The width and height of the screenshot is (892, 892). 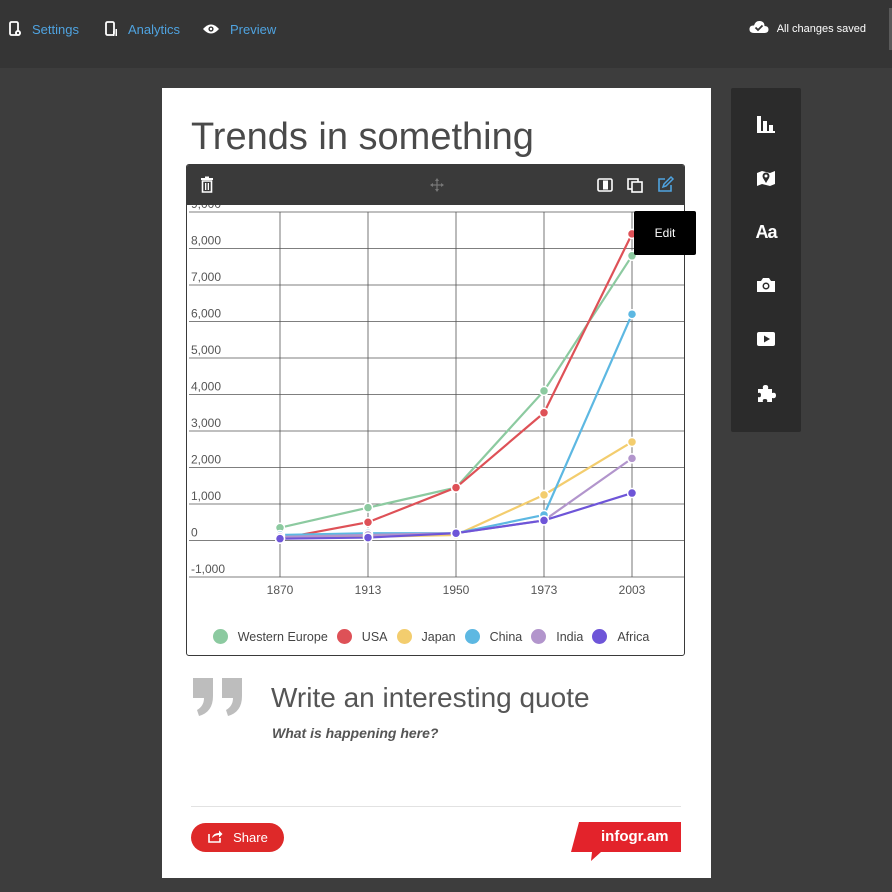 I want to click on y-tick-label: -1,000, so click(x=208, y=569).